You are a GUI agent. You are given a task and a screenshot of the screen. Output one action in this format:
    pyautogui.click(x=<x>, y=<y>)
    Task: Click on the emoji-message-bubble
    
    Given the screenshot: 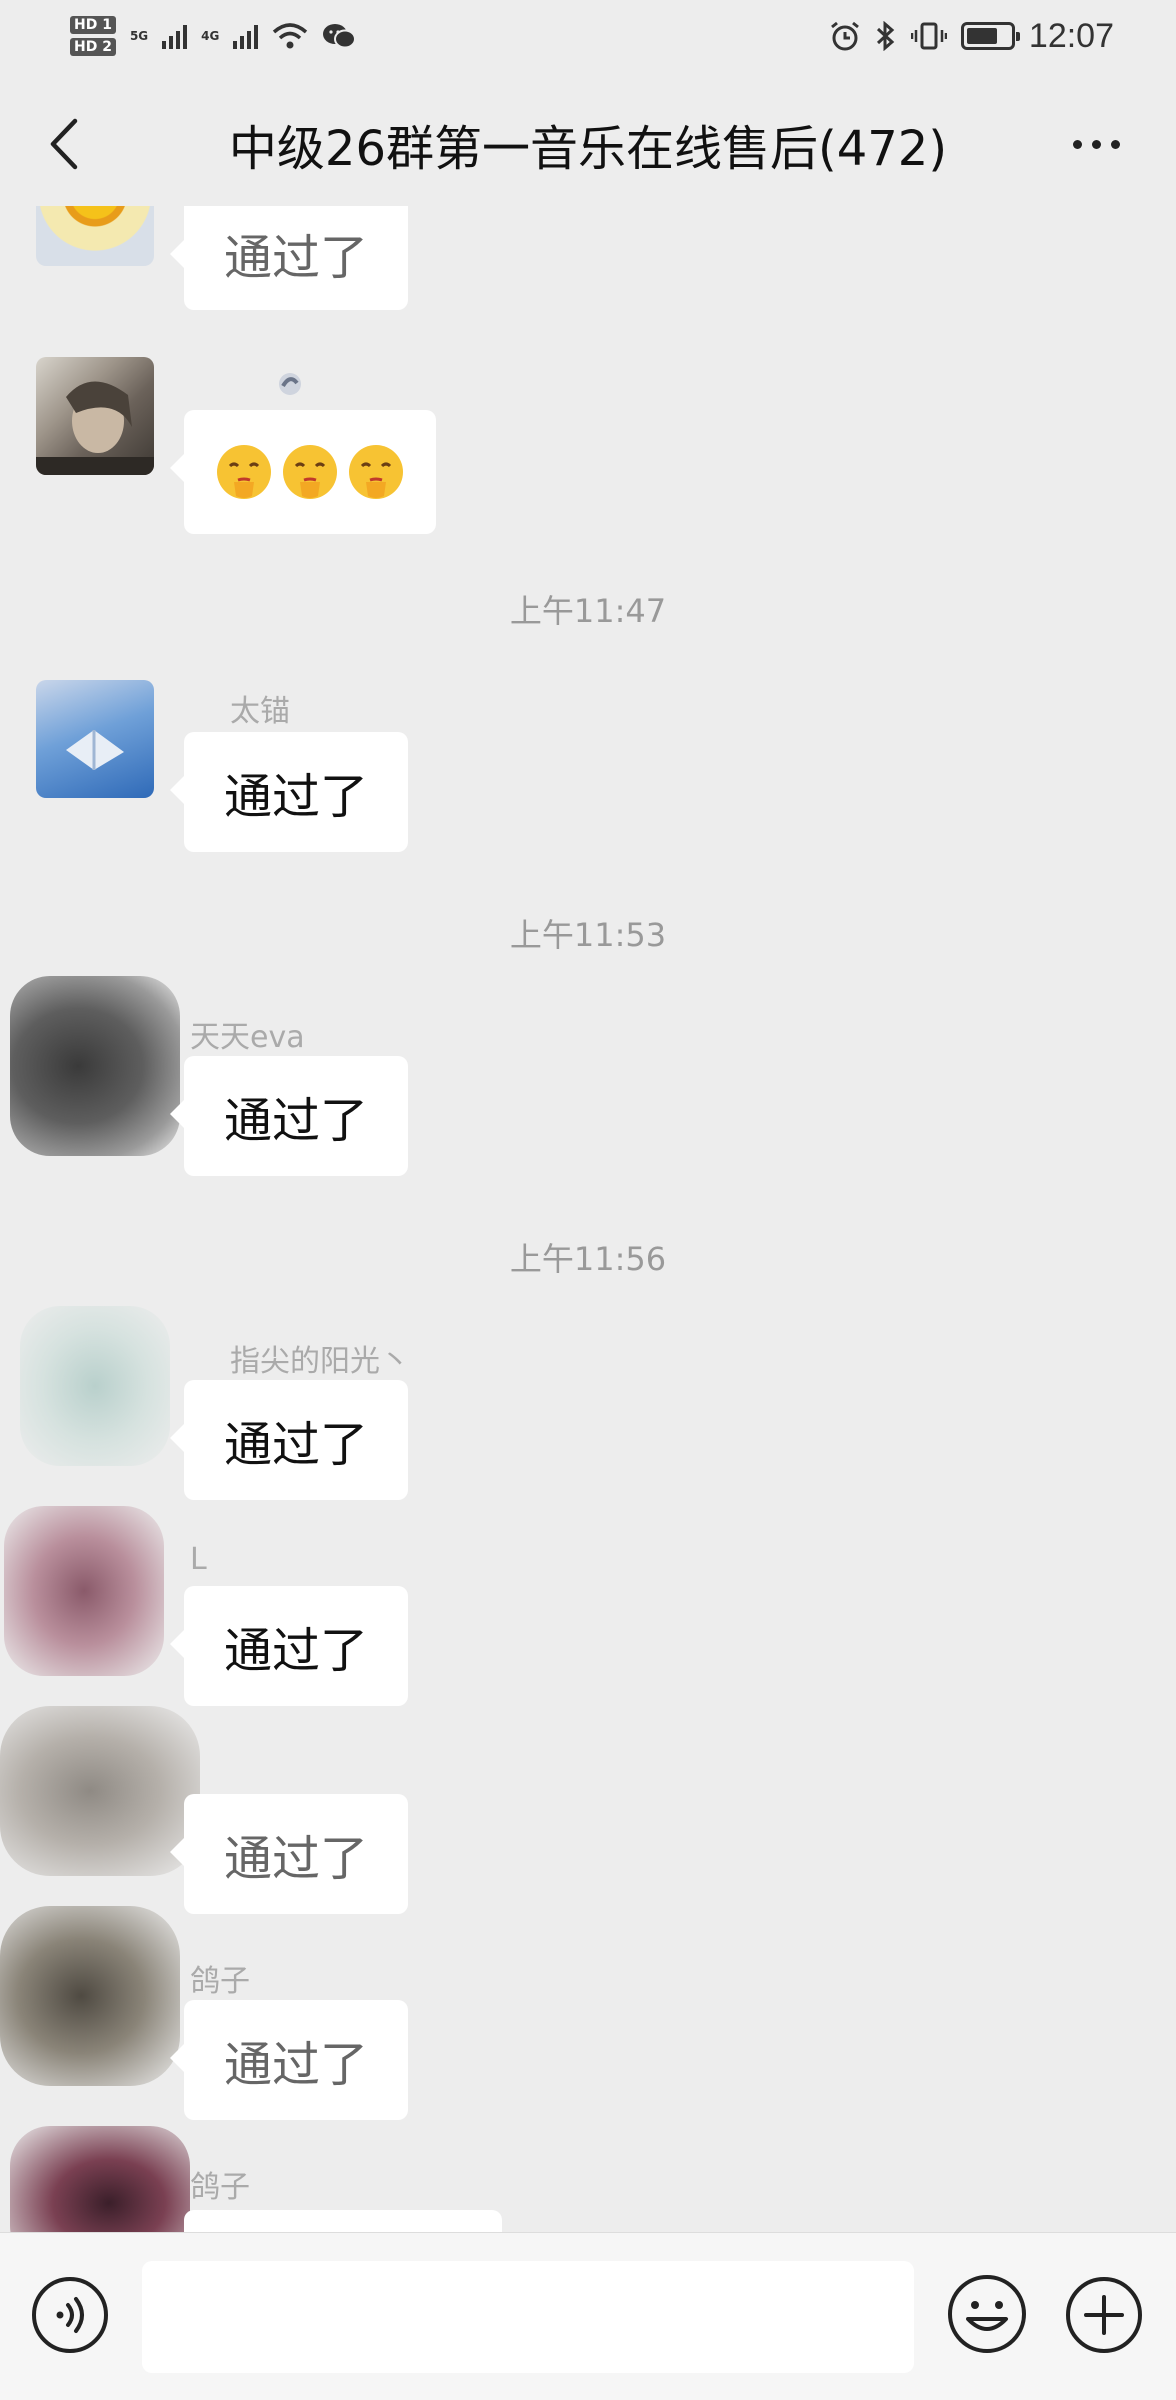 What is the action you would take?
    pyautogui.click(x=303, y=472)
    